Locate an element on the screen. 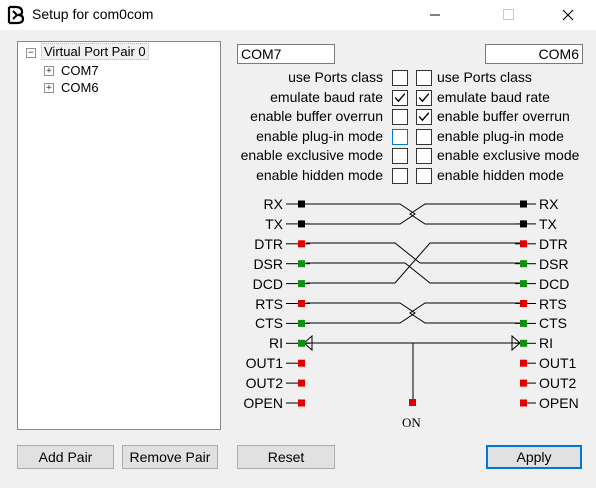 This screenshot has height=488, width=596. right-pin-label: OUT2 is located at coordinates (558, 383).